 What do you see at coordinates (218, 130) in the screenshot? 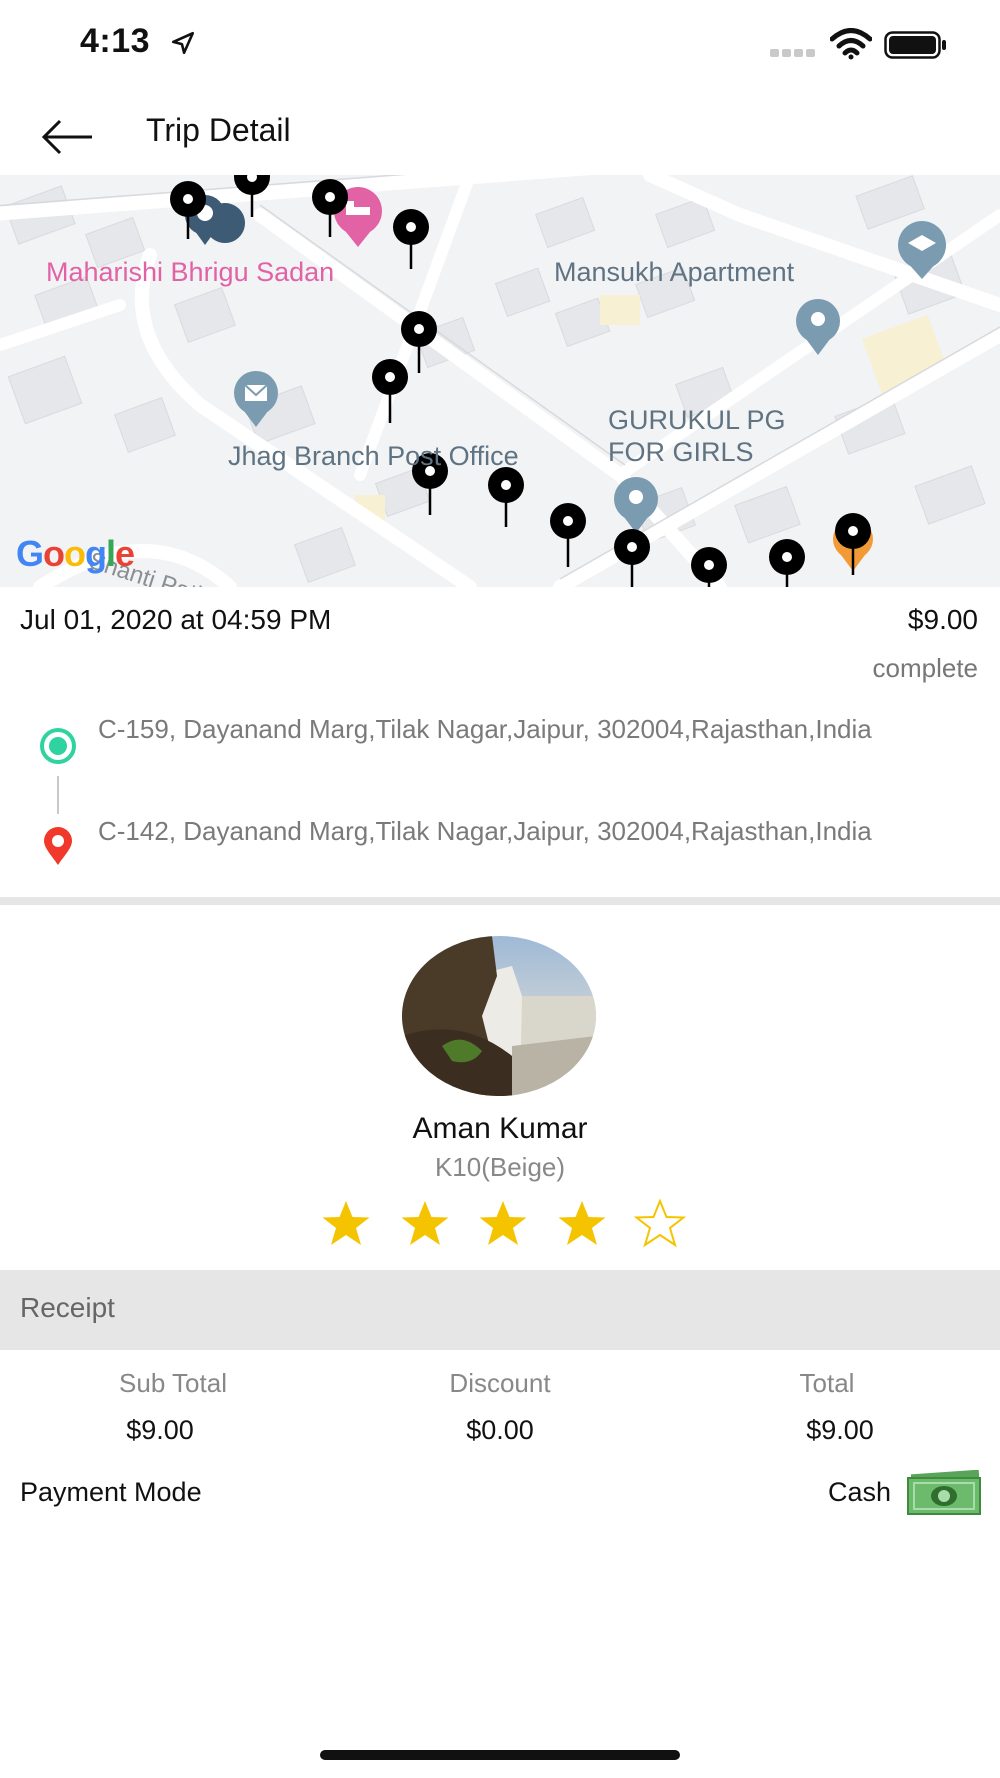
I see `page-title: Trip Detail` at bounding box center [218, 130].